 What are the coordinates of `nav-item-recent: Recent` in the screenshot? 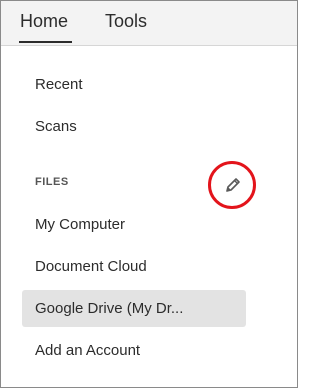 It's located at (134, 84).